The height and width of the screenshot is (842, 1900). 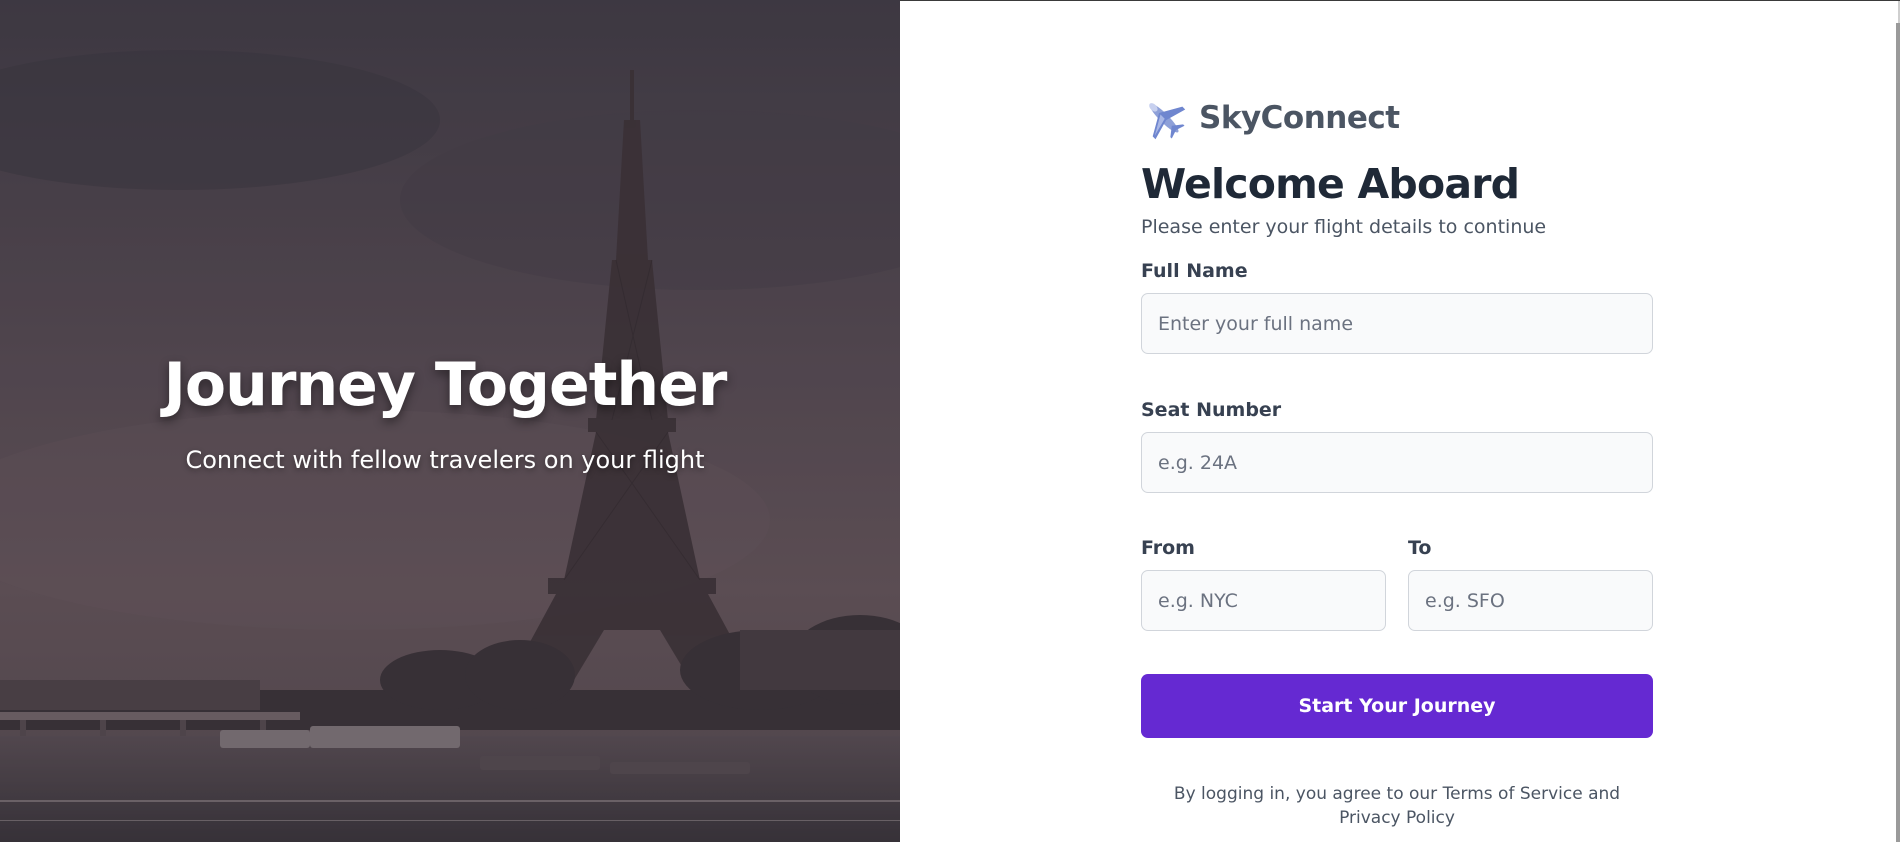 I want to click on seat-number-input, so click(x=1397, y=462).